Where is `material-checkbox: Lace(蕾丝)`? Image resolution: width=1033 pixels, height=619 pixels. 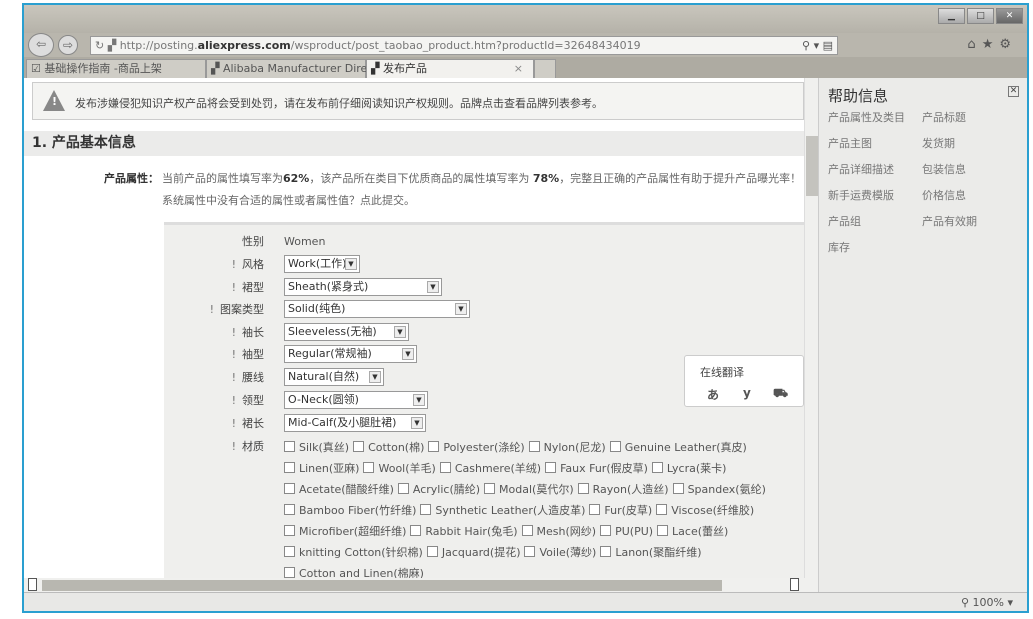 material-checkbox: Lace(蕾丝) is located at coordinates (692, 531).